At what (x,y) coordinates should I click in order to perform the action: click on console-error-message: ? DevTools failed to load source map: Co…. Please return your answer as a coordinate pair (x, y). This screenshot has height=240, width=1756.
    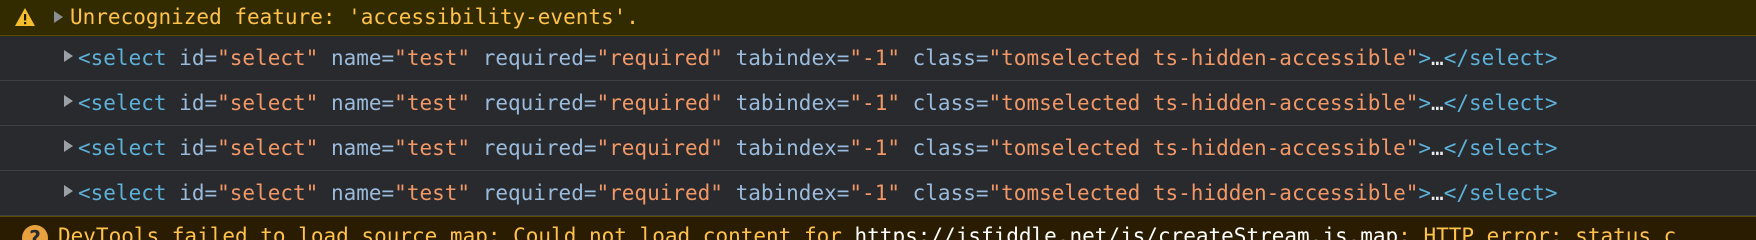
    Looking at the image, I should click on (878, 228).